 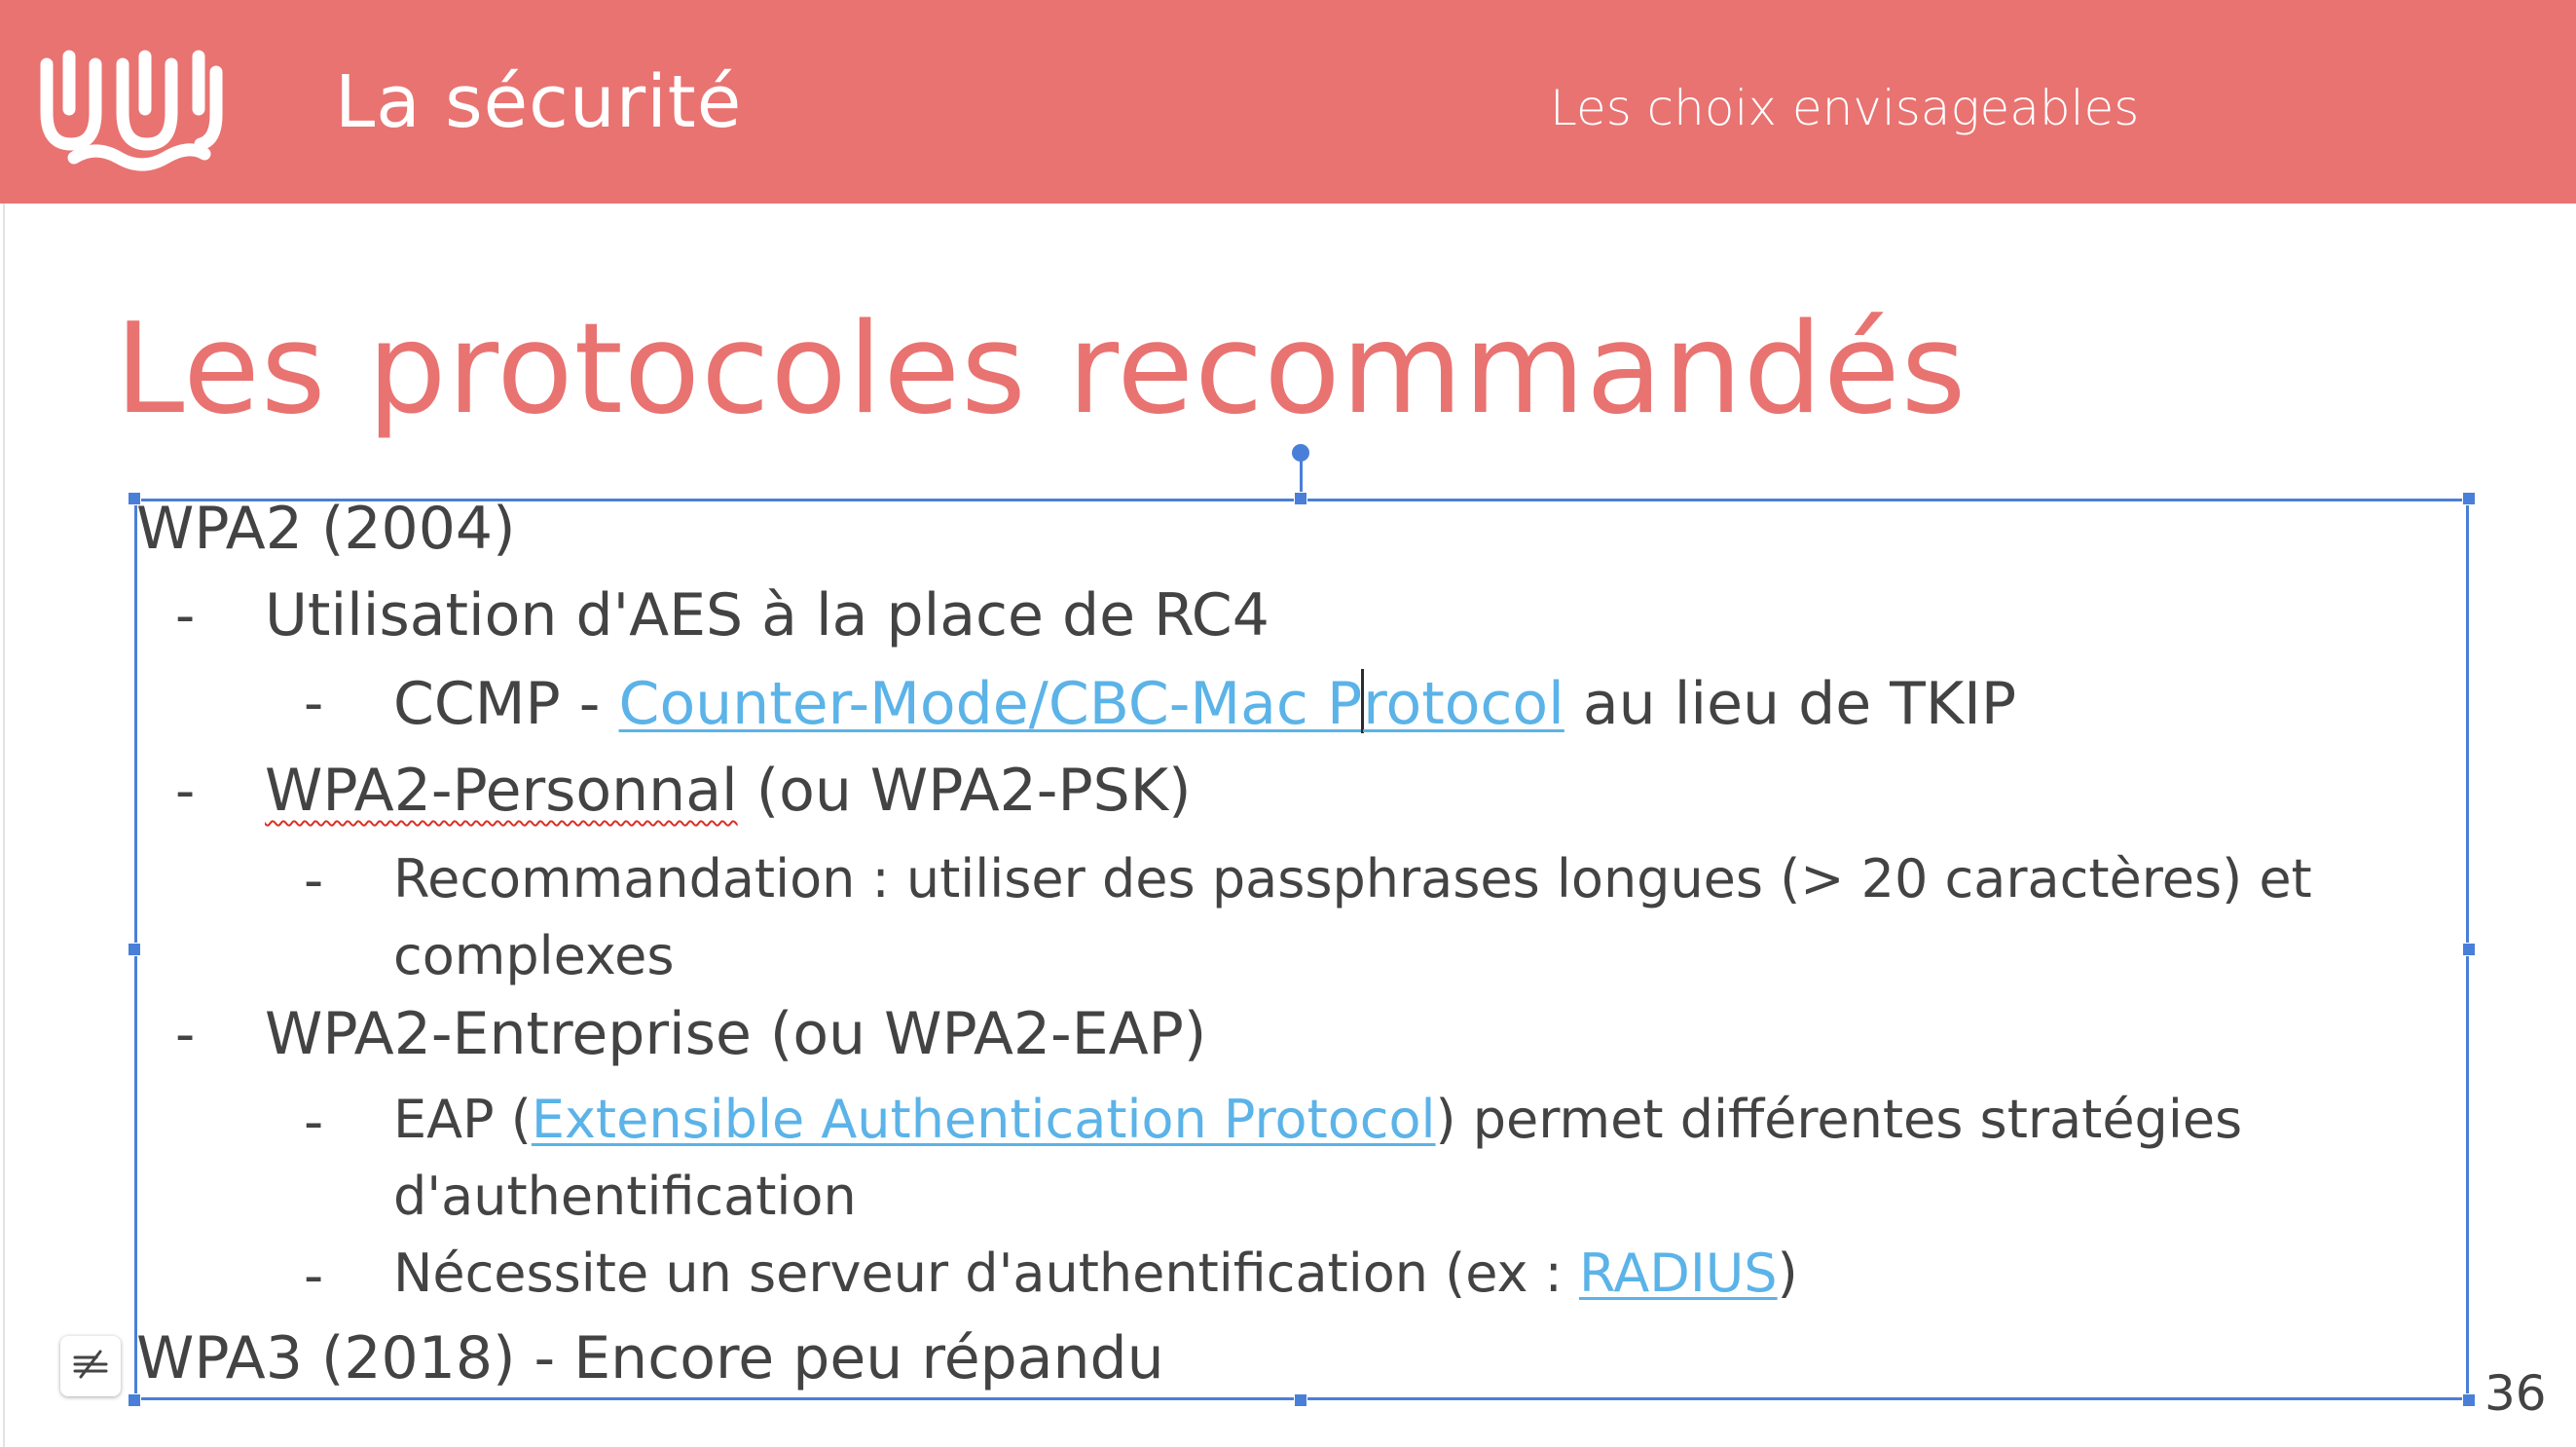 What do you see at coordinates (1787, 1273) in the screenshot?
I see `radius-suffix: )` at bounding box center [1787, 1273].